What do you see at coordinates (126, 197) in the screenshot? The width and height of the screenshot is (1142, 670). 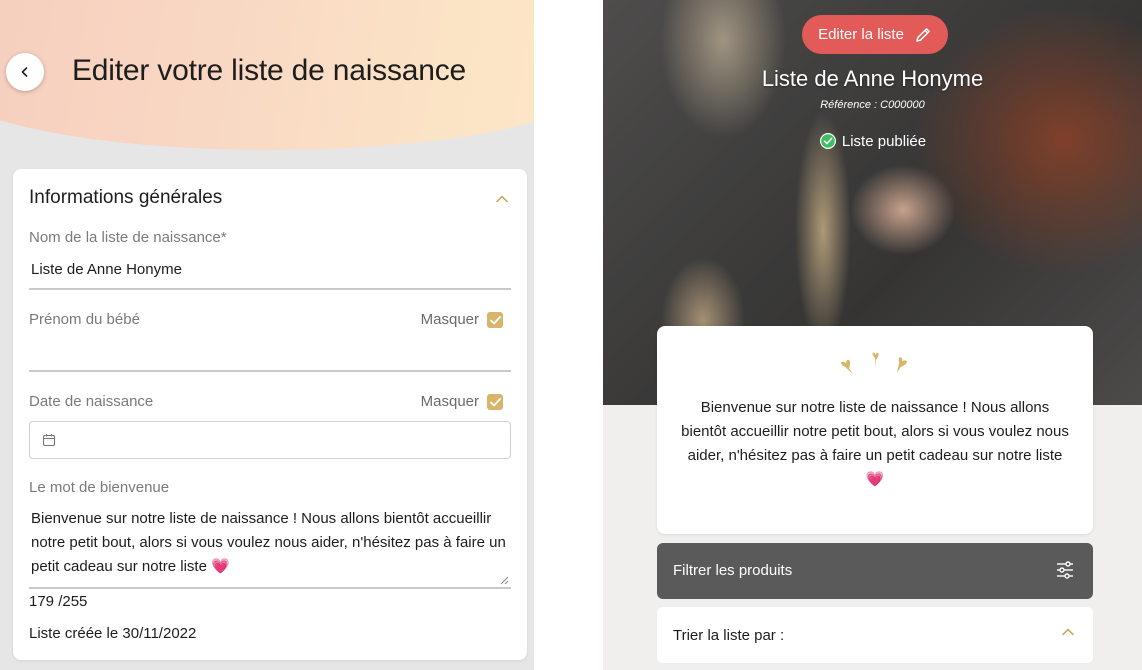 I see `section-title: Informations générales` at bounding box center [126, 197].